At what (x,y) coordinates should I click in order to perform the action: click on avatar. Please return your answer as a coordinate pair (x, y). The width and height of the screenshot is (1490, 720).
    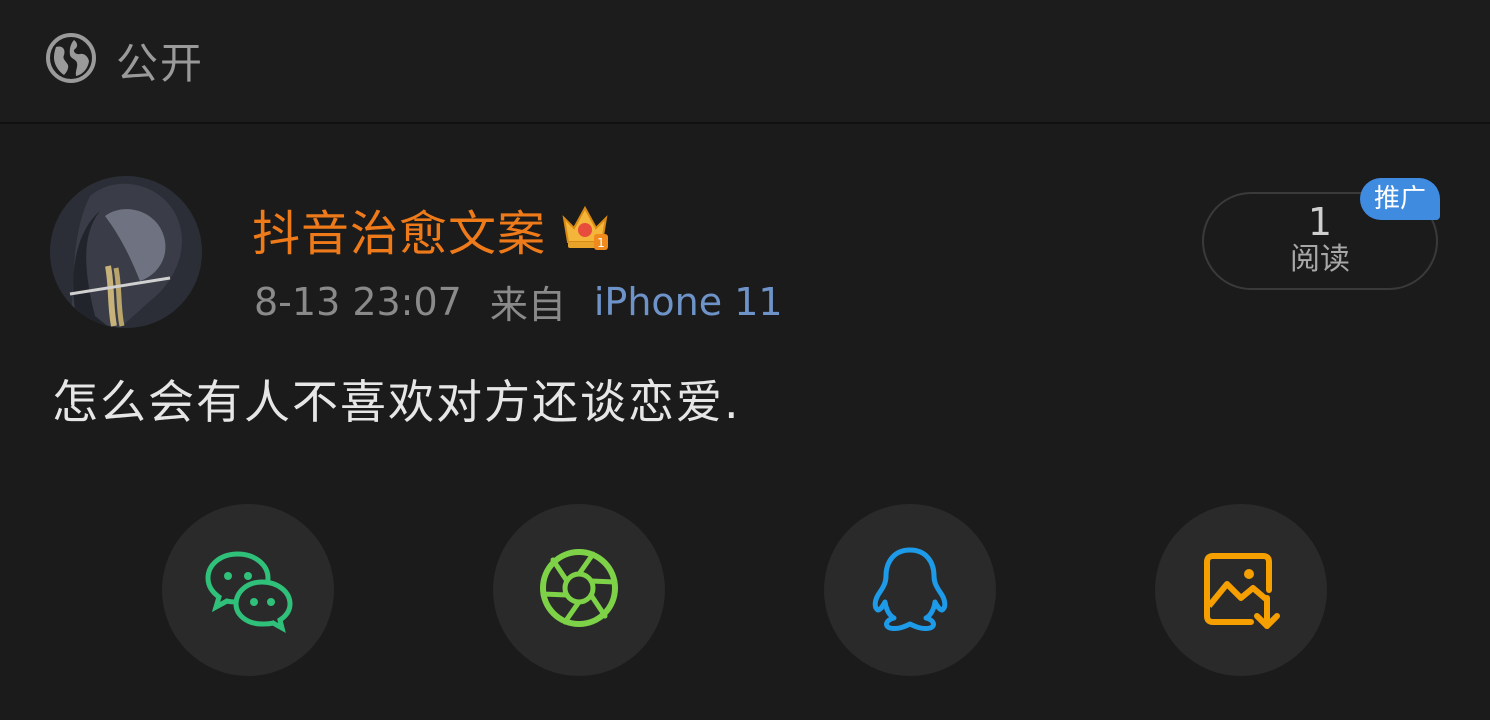
    Looking at the image, I should click on (126, 252).